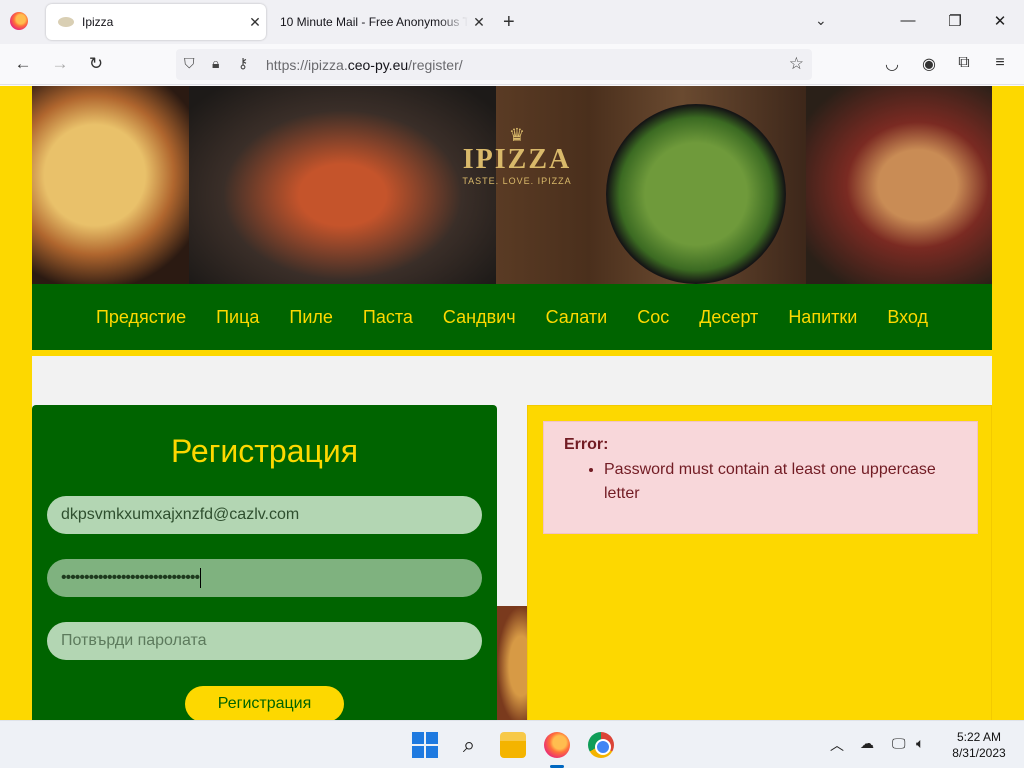  Describe the element at coordinates (110, 185) in the screenshot. I see `pizza-image` at that location.